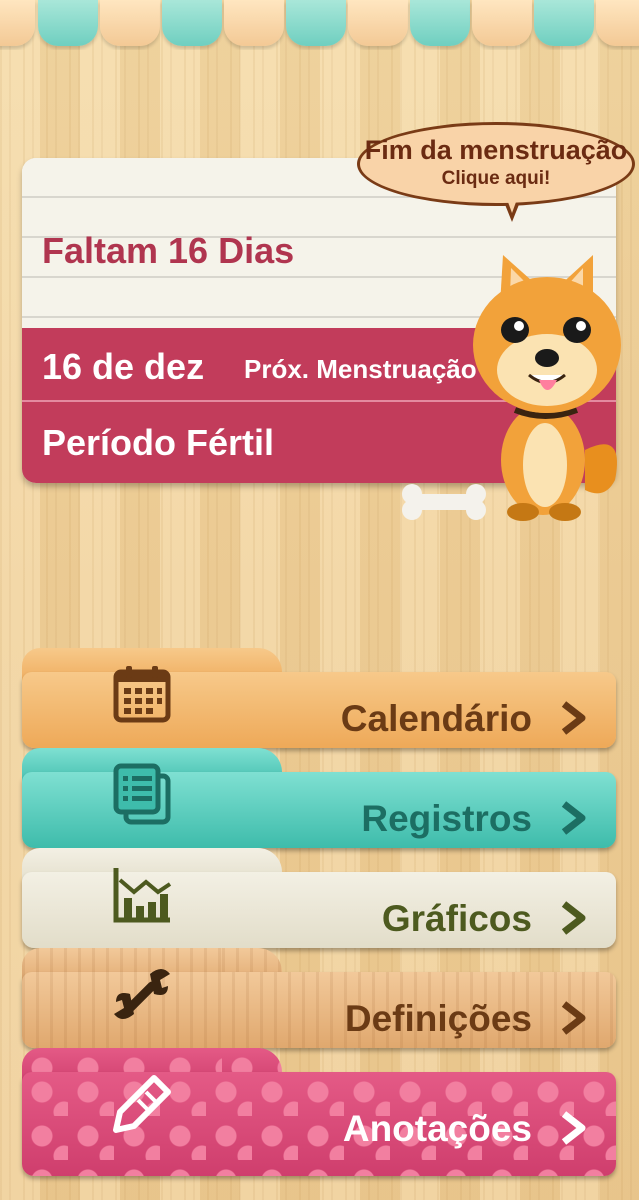  I want to click on settings-menu-tab: Definições, so click(319, 998).